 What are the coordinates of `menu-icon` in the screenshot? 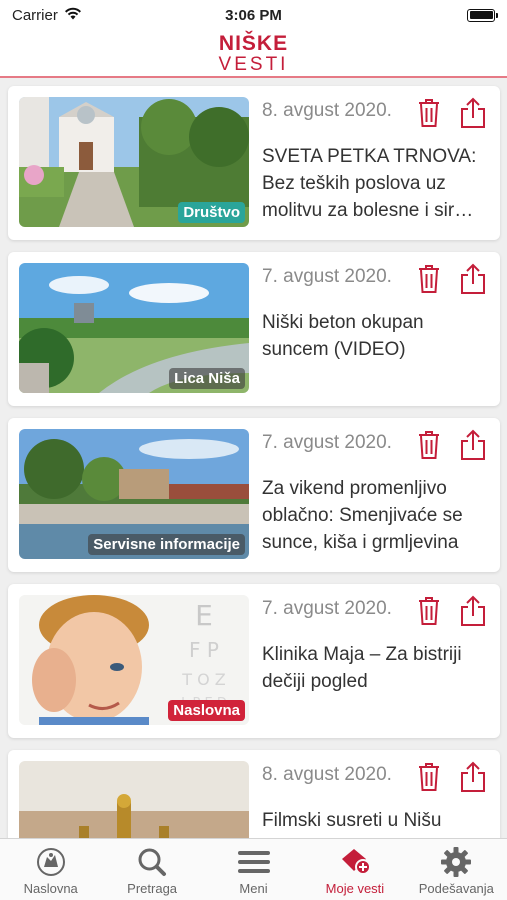 It's located at (253, 862).